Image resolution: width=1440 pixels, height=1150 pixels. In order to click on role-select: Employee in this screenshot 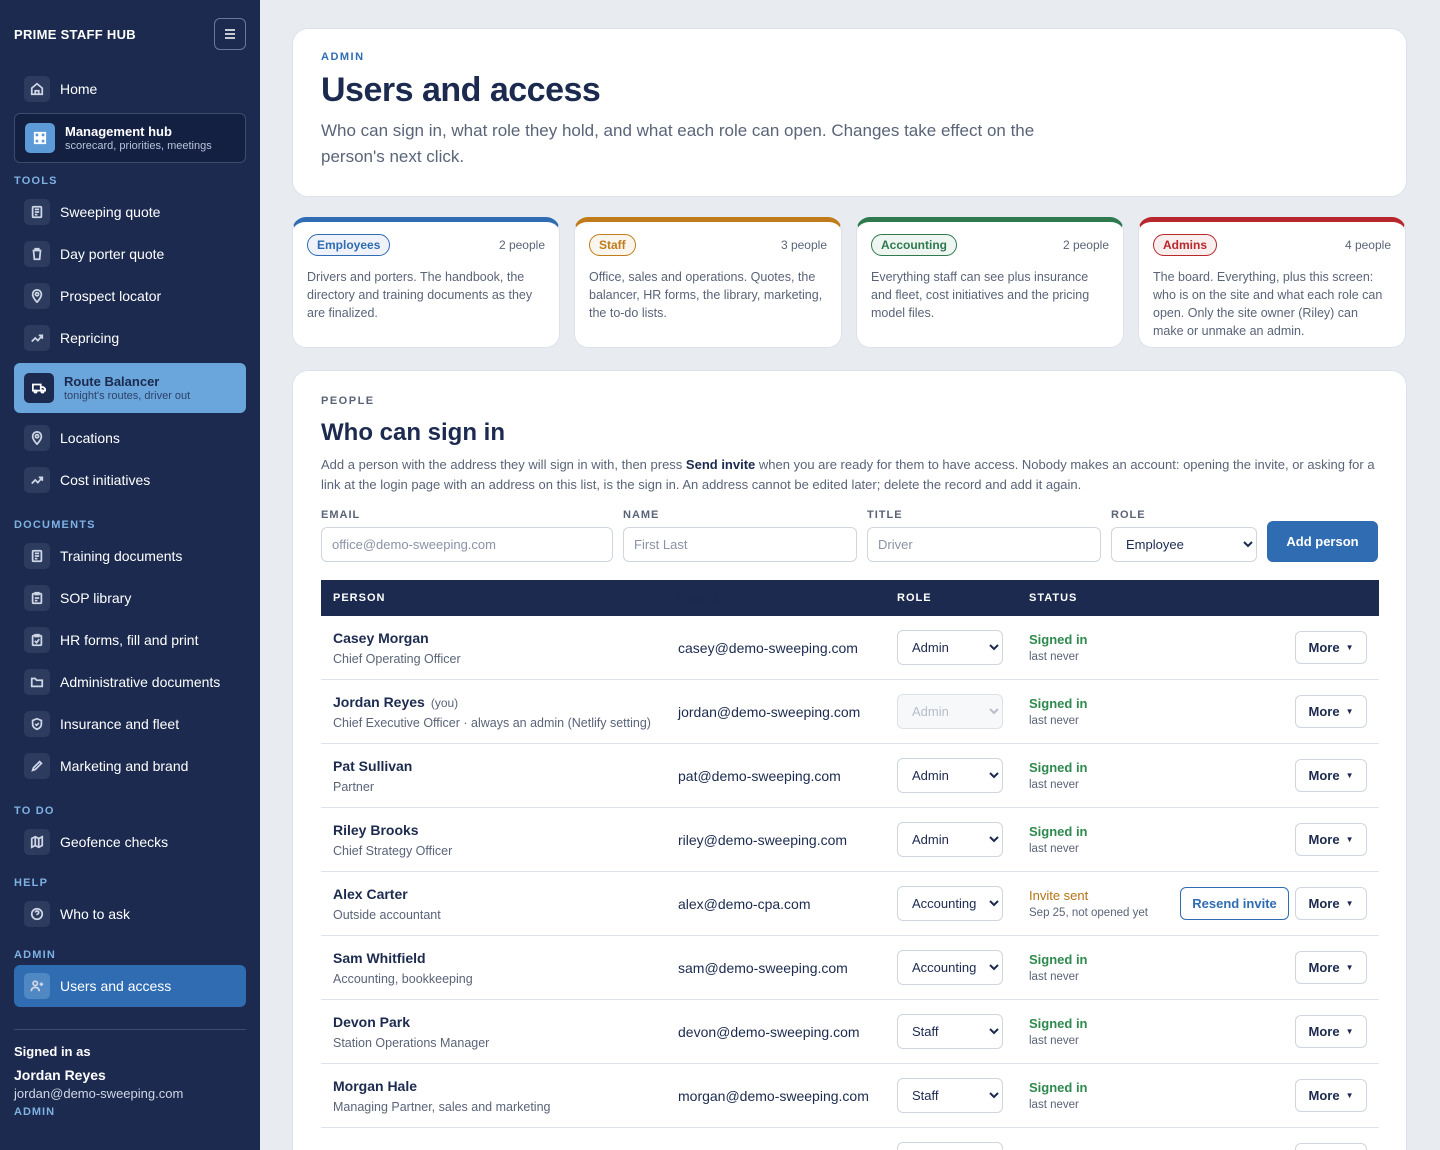, I will do `click(1184, 544)`.